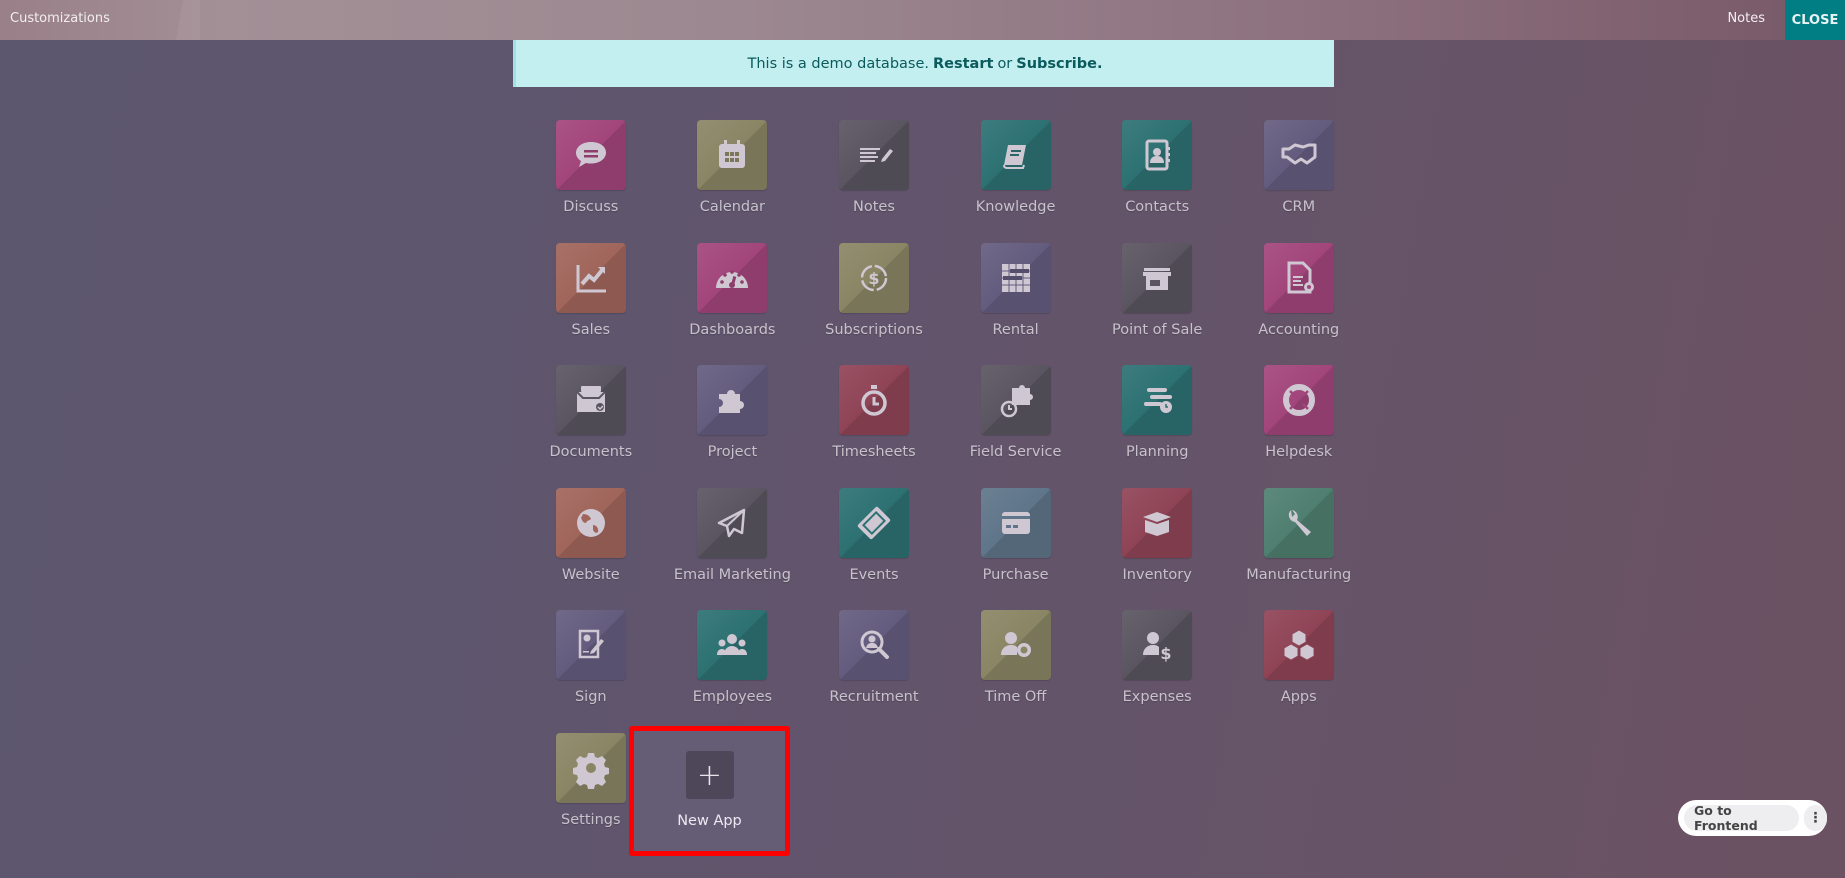  What do you see at coordinates (1157, 549) in the screenshot?
I see `app-inventory: Inventory` at bounding box center [1157, 549].